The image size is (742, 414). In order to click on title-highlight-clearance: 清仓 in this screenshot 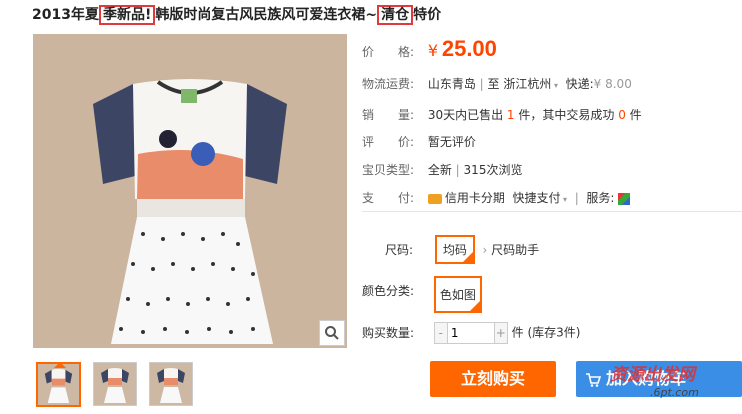, I will do `click(395, 15)`.